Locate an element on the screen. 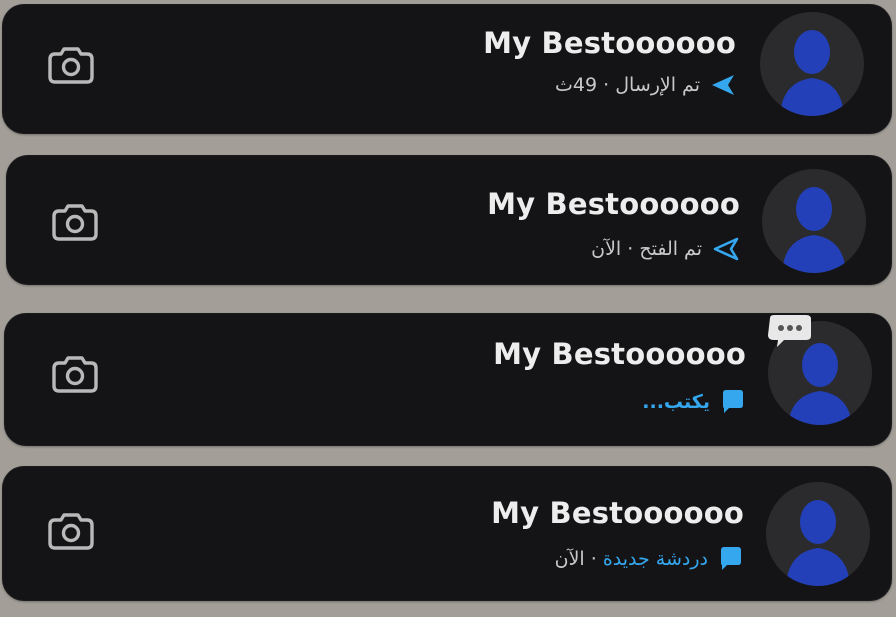  chat-status: دردشة جديدة · الآن is located at coordinates (649, 559).